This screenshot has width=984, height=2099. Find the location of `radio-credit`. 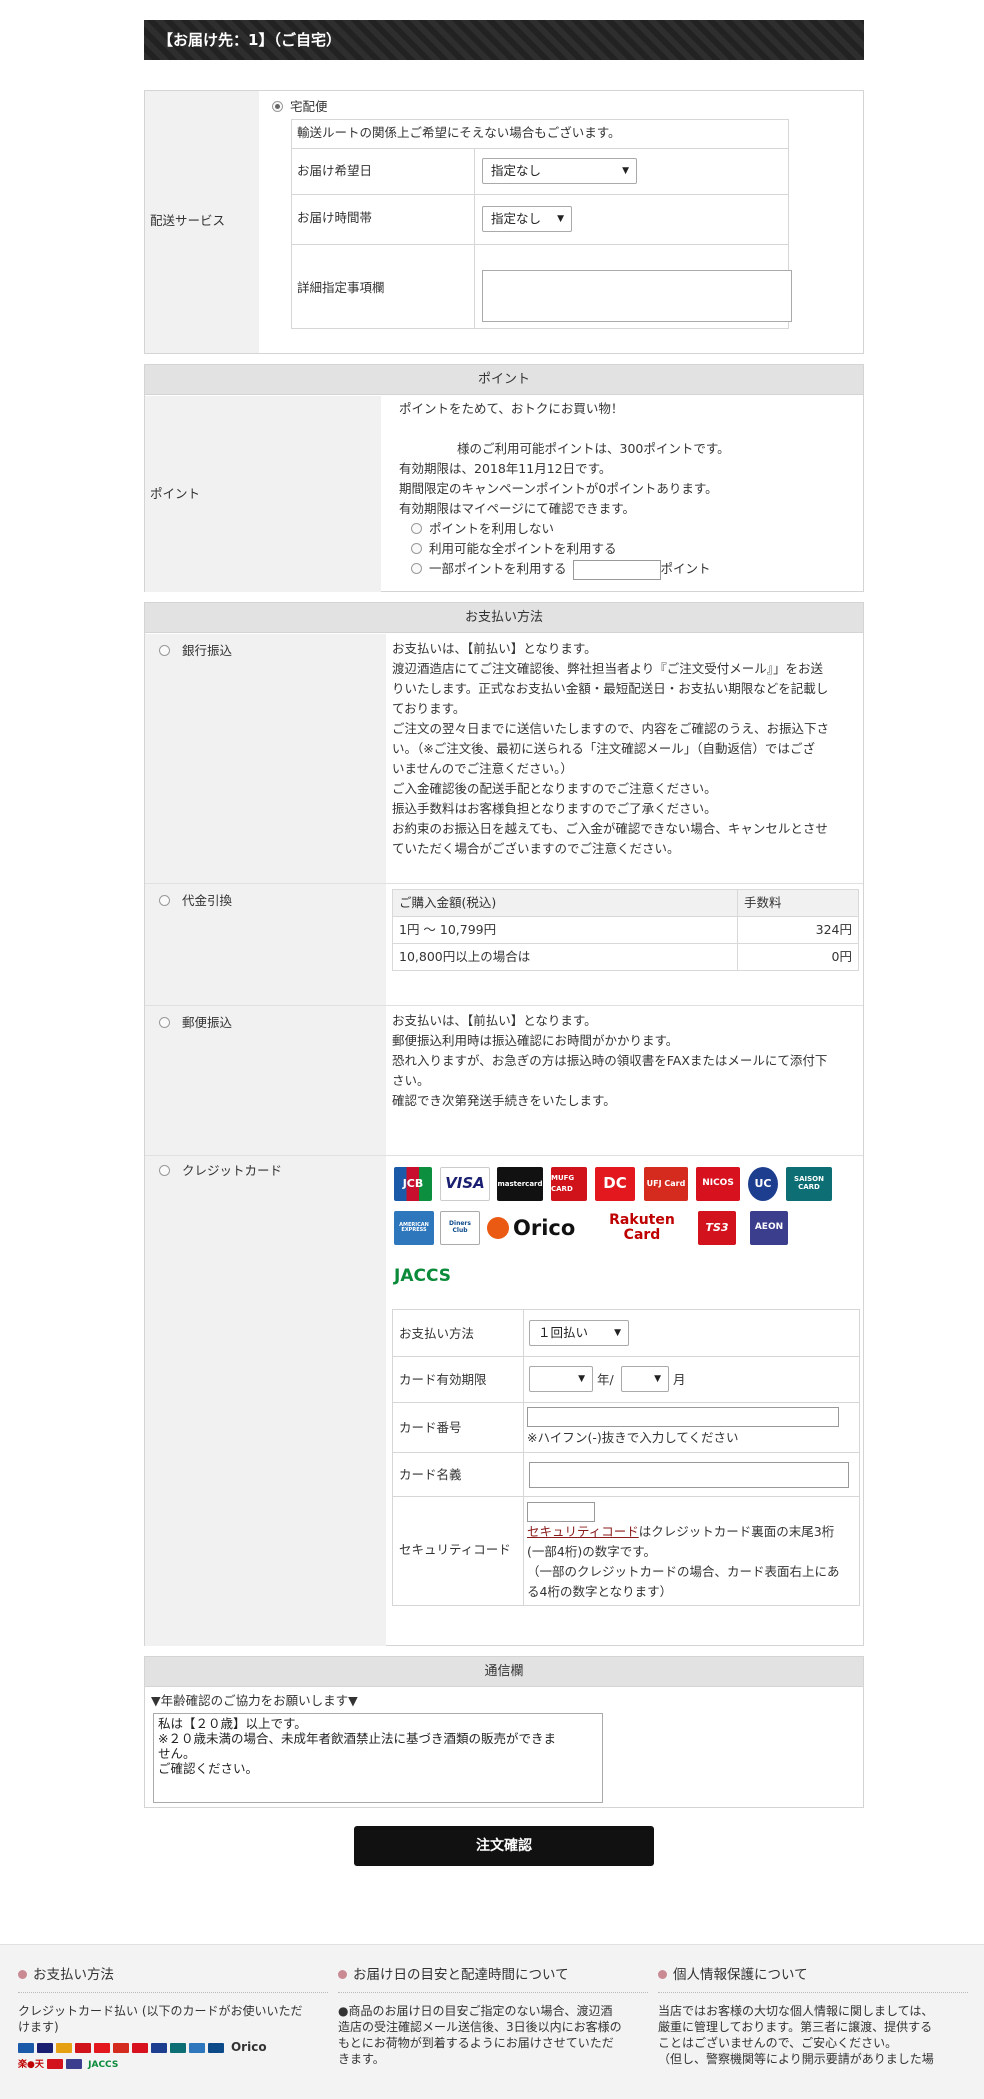

radio-credit is located at coordinates (164, 1170).